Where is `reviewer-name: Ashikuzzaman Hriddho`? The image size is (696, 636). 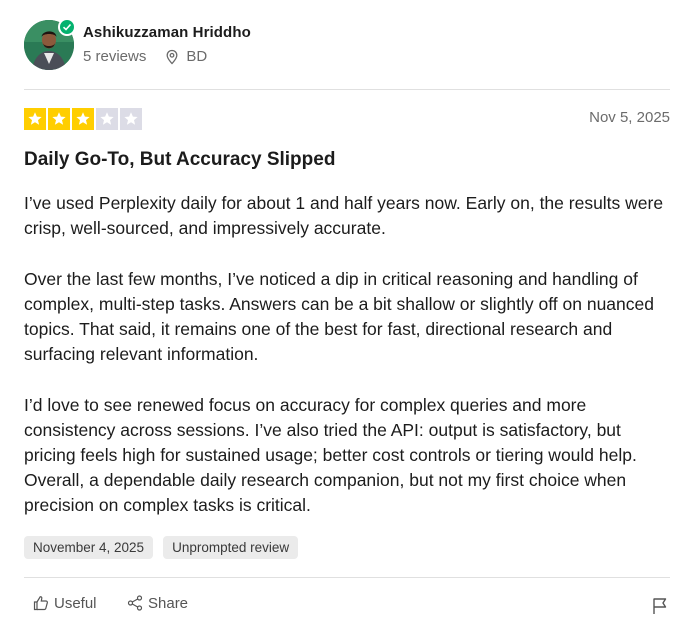
reviewer-name: Ashikuzzaman Hriddho is located at coordinates (167, 32).